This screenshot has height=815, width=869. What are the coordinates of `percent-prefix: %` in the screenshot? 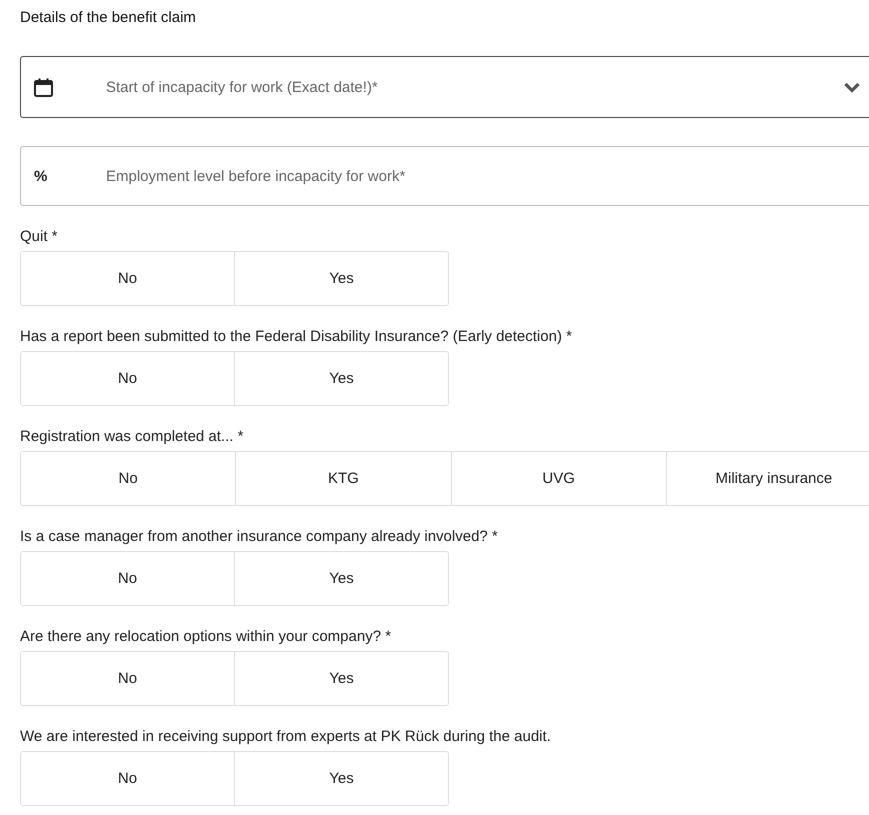 It's located at (41, 176).